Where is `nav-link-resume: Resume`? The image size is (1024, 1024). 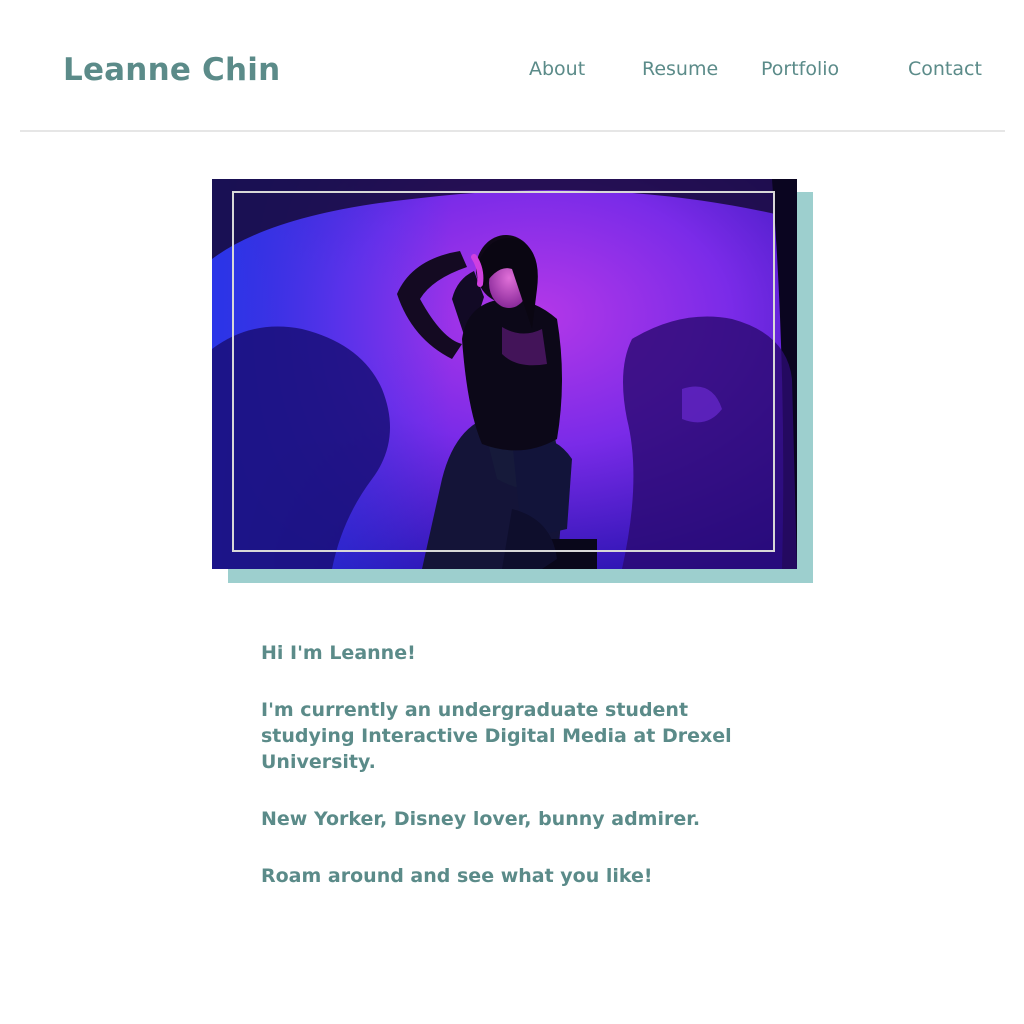
nav-link-resume: Resume is located at coordinates (680, 69).